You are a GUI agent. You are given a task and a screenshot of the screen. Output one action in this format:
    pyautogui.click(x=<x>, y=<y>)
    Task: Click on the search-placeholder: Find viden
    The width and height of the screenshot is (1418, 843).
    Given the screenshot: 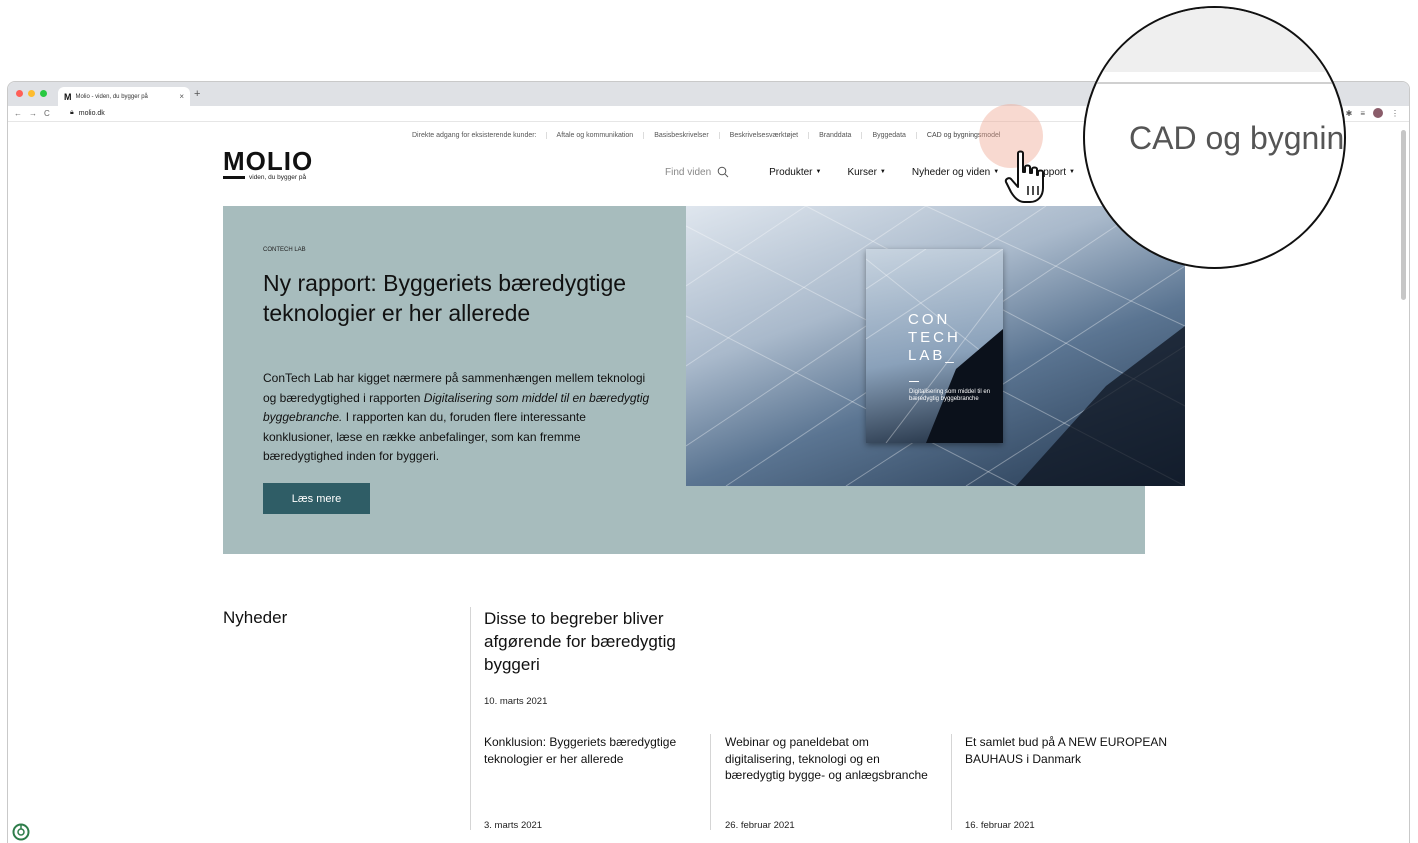 What is the action you would take?
    pyautogui.click(x=688, y=172)
    